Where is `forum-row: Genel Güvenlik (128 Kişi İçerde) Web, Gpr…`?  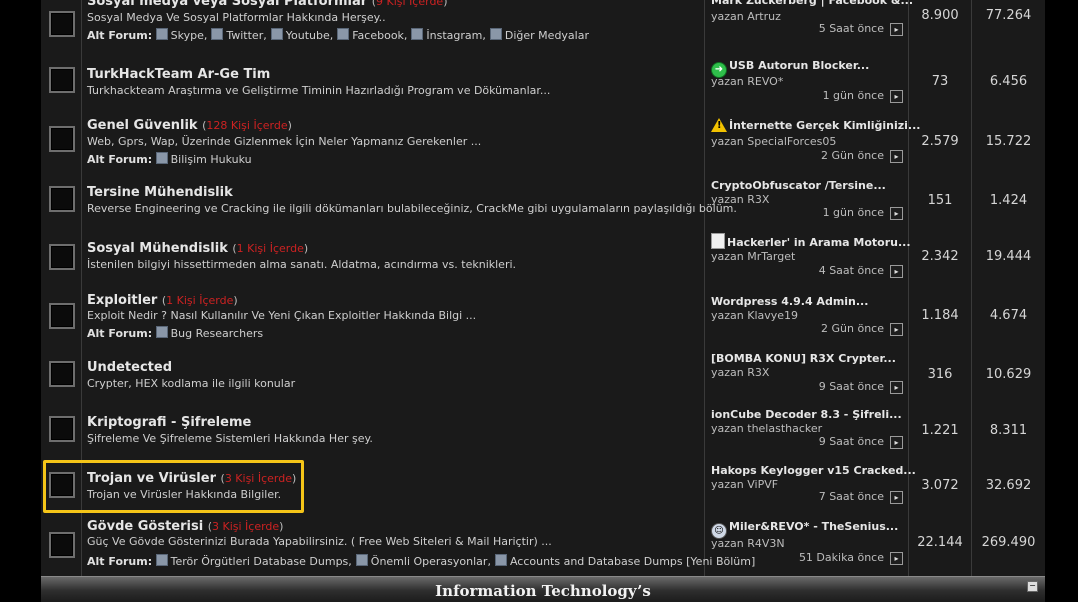
forum-row: Genel Güvenlik (128 Kişi İçerde) Web, Gpr… is located at coordinates (543, 139).